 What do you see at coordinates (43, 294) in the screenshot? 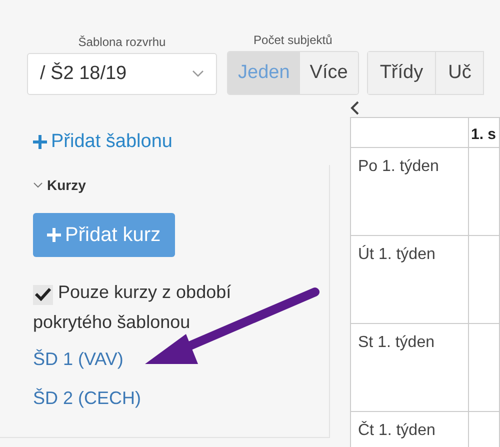
I see `checkbox` at bounding box center [43, 294].